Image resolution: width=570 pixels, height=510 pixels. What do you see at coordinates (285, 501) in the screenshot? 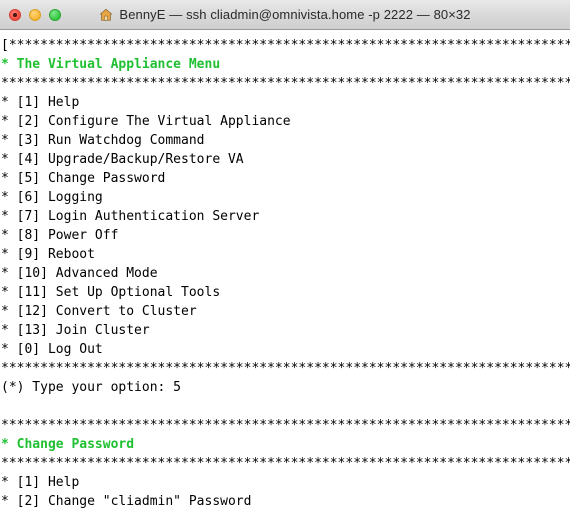
I see `submenu-item-change-cliadmin-password: * [2] Change "cliadmin" Password *` at bounding box center [285, 501].